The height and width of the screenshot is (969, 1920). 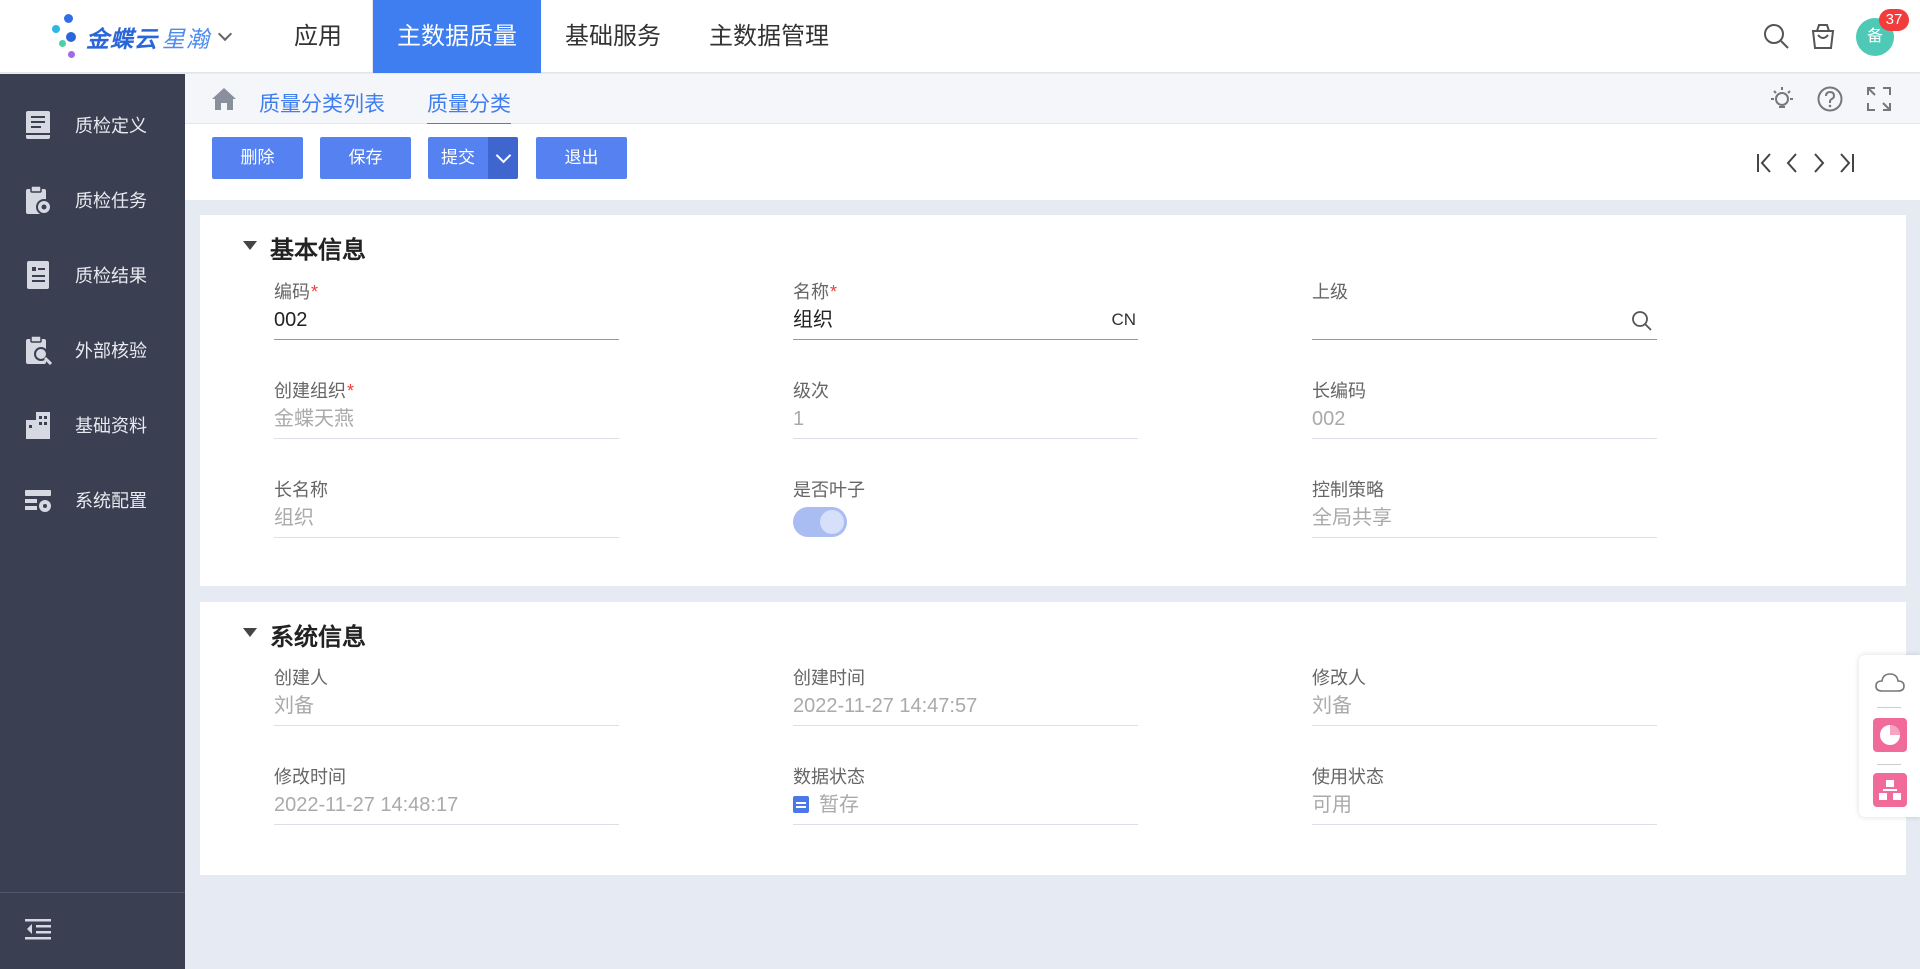 What do you see at coordinates (446, 707) in the screenshot?
I see `creator-value: 刘备` at bounding box center [446, 707].